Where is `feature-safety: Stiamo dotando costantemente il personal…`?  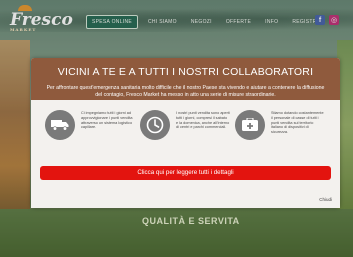 feature-safety: Stiamo dotando costantemente il personal… is located at coordinates (282, 125).